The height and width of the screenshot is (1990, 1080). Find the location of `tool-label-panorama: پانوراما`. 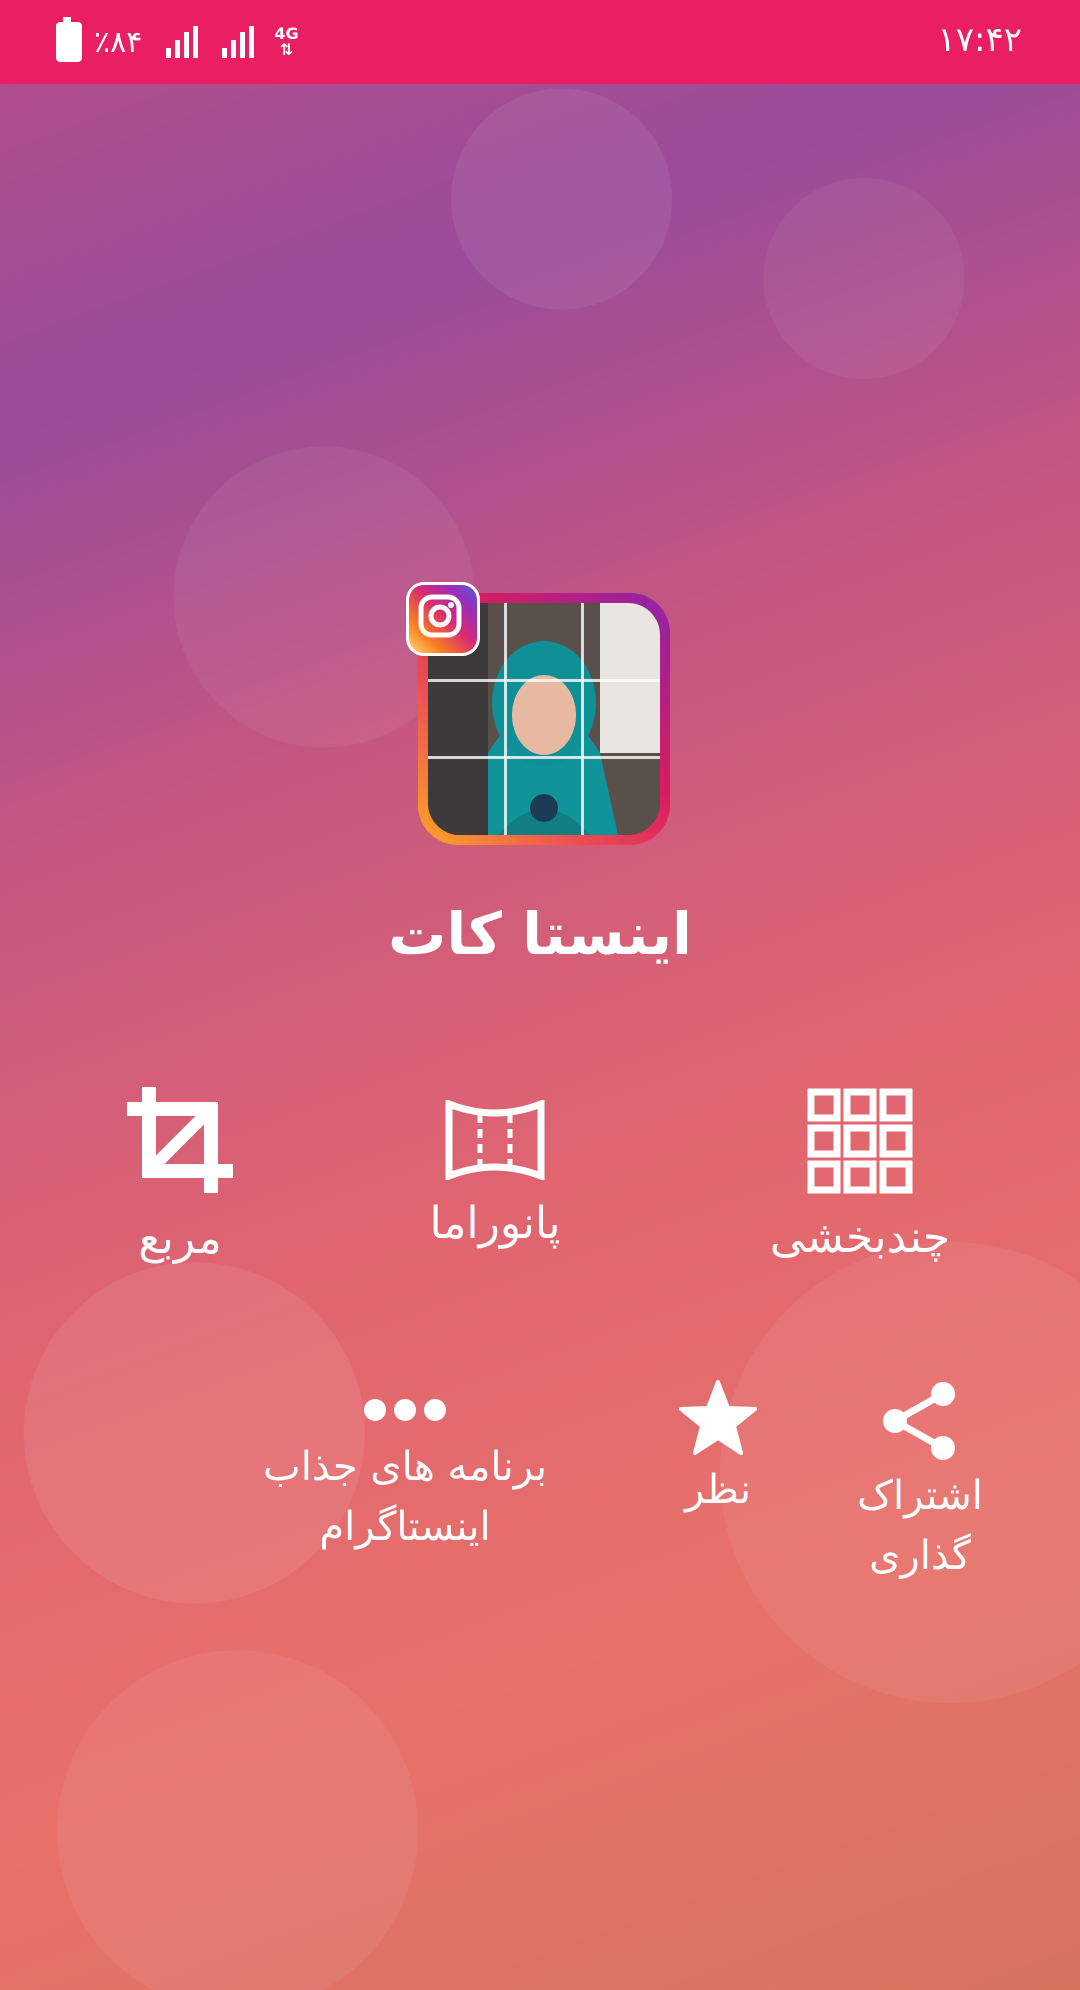

tool-label-panorama: پانوراما is located at coordinates (495, 1223).